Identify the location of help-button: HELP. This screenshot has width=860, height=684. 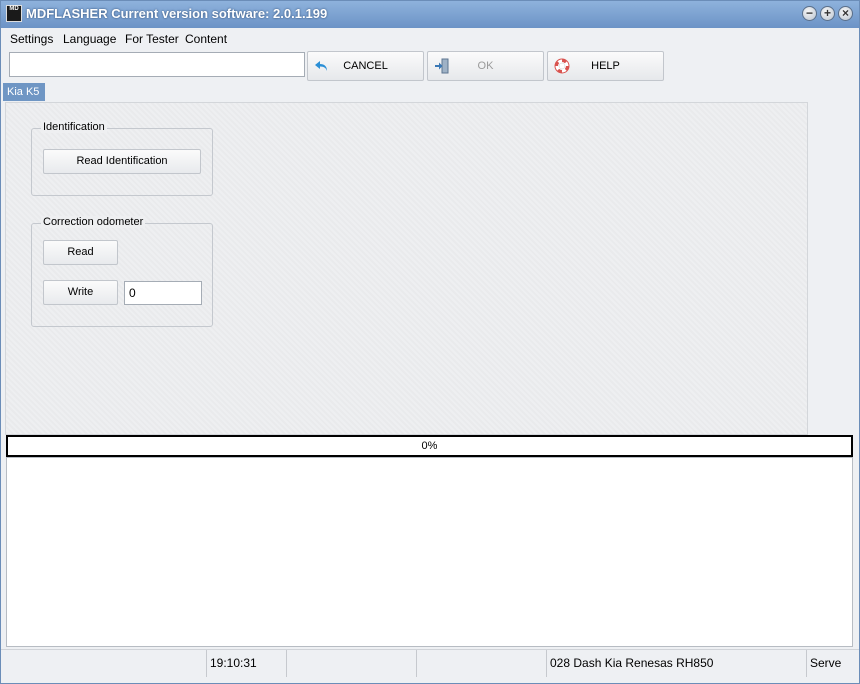
(605, 66).